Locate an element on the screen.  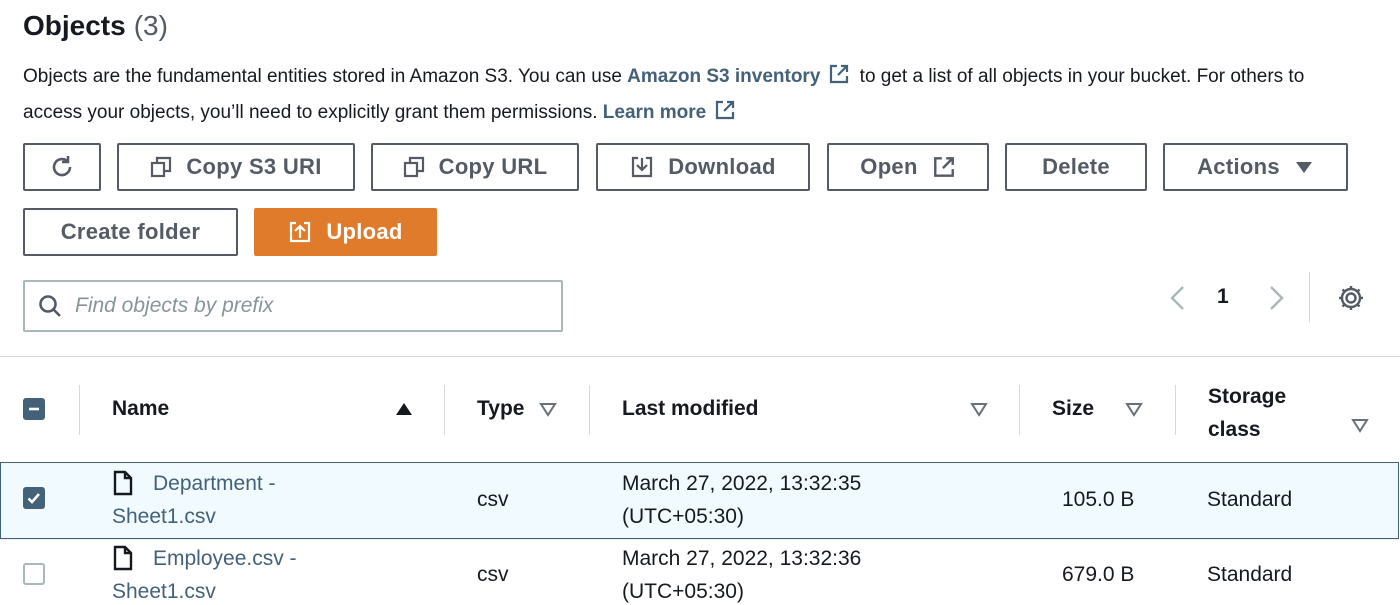
create-folder-label: Create folder is located at coordinates (130, 231).